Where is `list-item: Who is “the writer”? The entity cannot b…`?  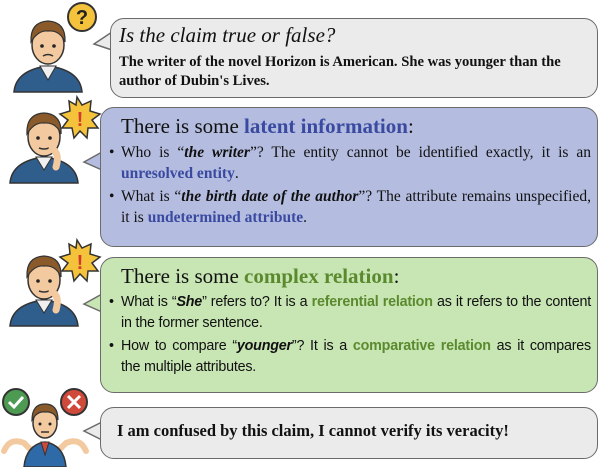
list-item: Who is “the writer”? The entity cannot b… is located at coordinates (350, 163).